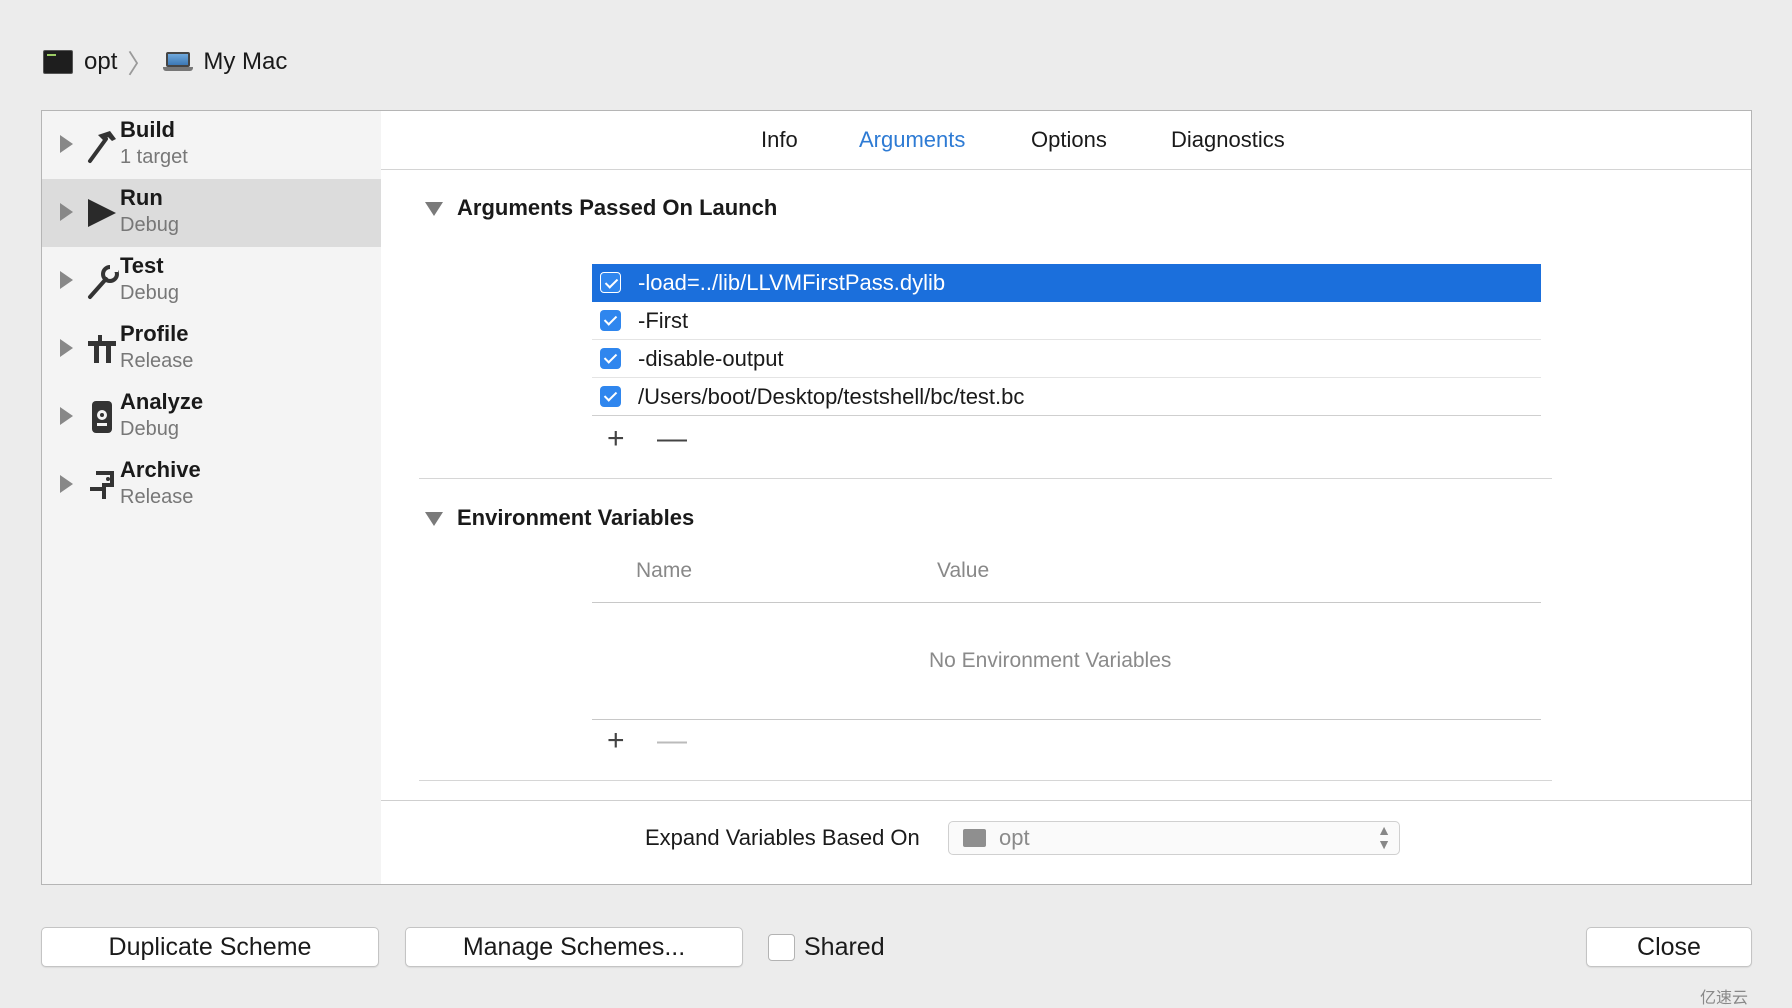 Image resolution: width=1792 pixels, height=1008 pixels. I want to click on sidebar-item-archive: Archive Release, so click(211, 485).